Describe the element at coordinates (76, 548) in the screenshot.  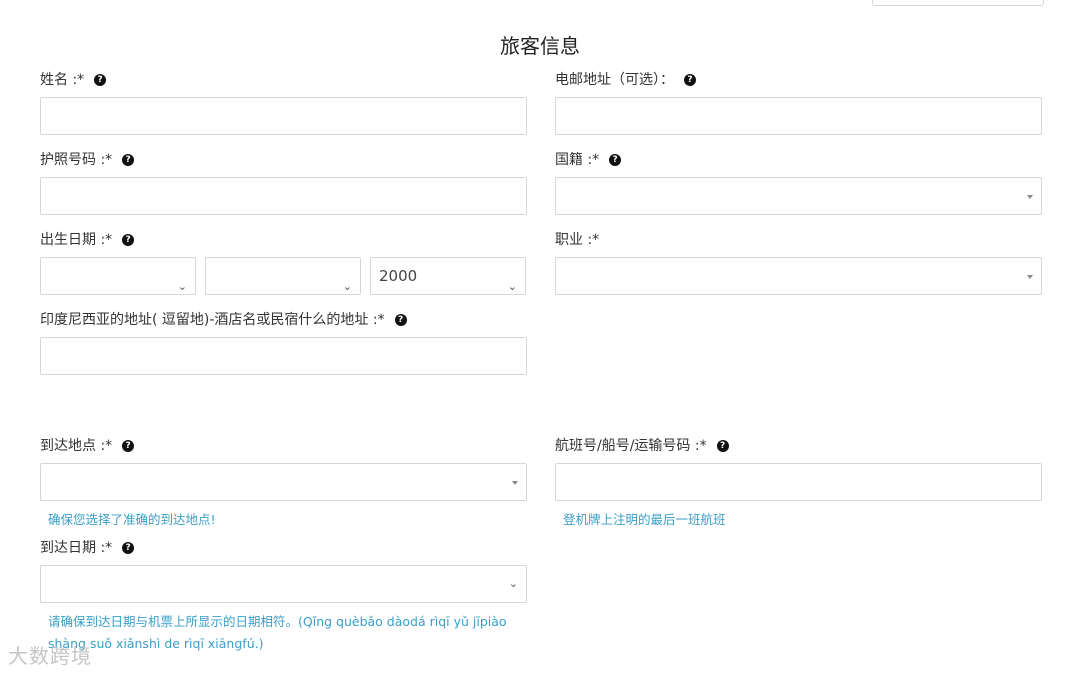
I see `arrival-date-label: 到达日期 :*` at that location.